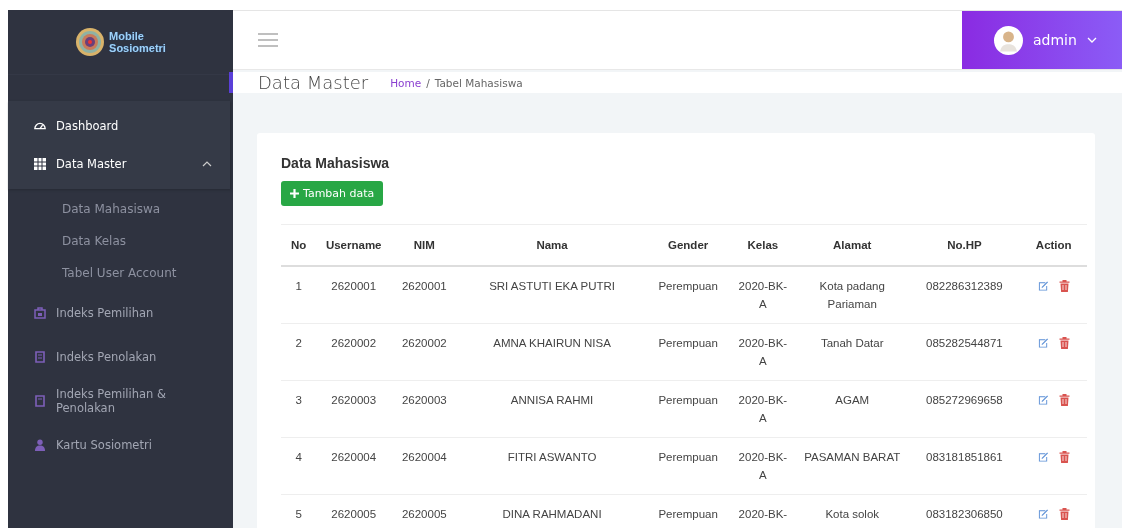 The image size is (1122, 528). What do you see at coordinates (852, 409) in the screenshot?
I see `table-cell: AGAM` at bounding box center [852, 409].